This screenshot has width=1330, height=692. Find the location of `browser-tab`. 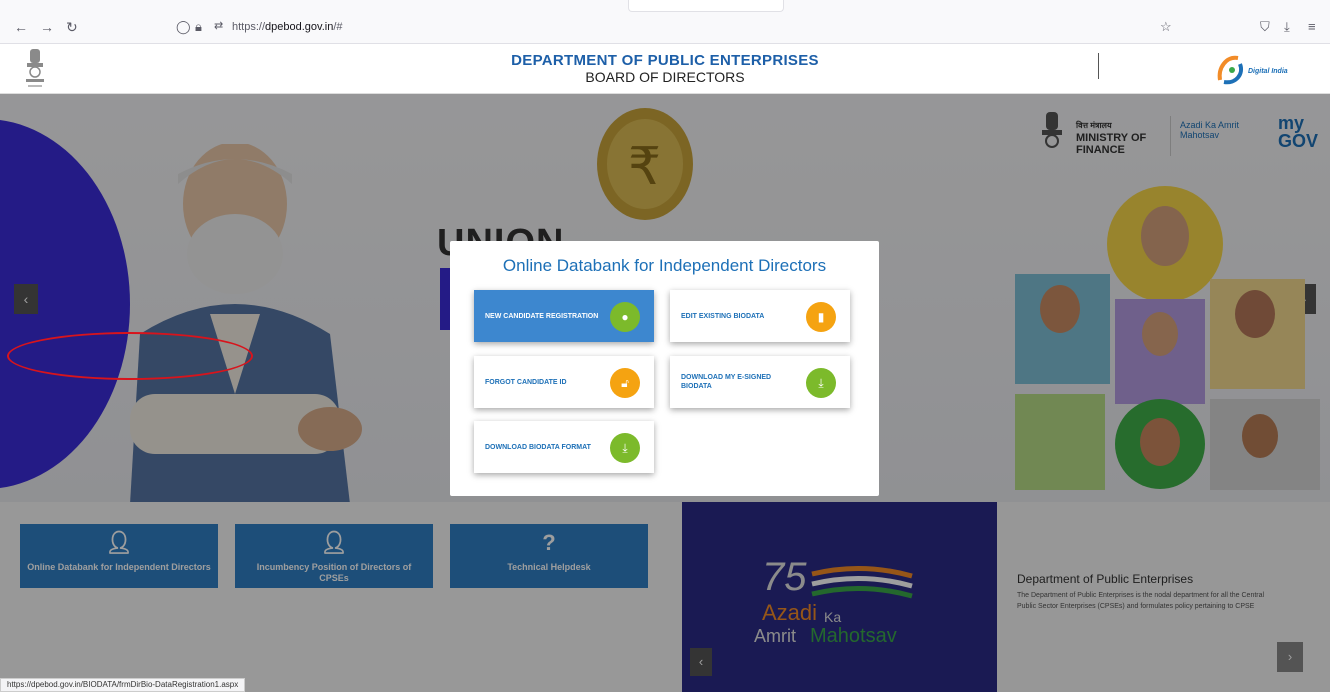

browser-tab is located at coordinates (706, 6).